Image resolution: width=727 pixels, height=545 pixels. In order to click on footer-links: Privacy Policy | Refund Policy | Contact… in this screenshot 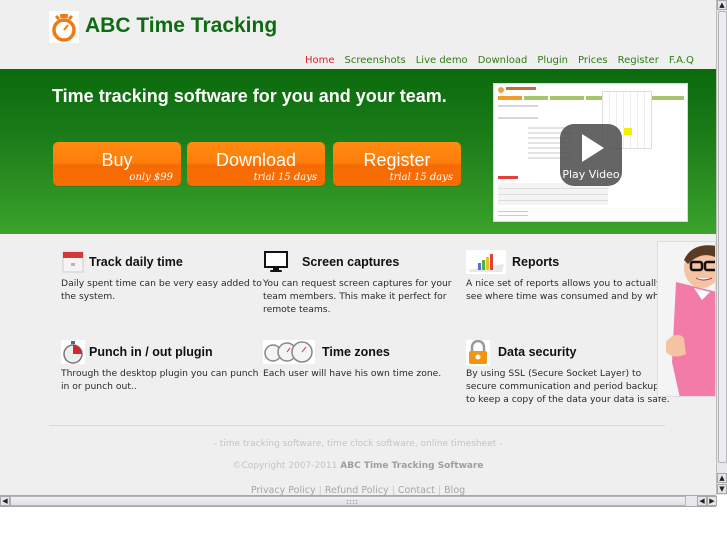, I will do `click(358, 490)`.